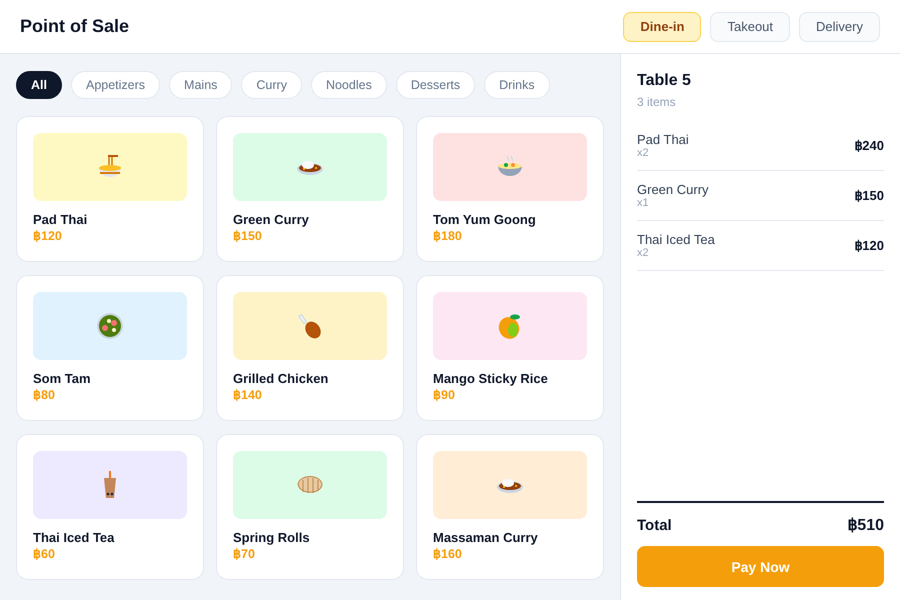  I want to click on order-item-amount: ฿240, so click(869, 145).